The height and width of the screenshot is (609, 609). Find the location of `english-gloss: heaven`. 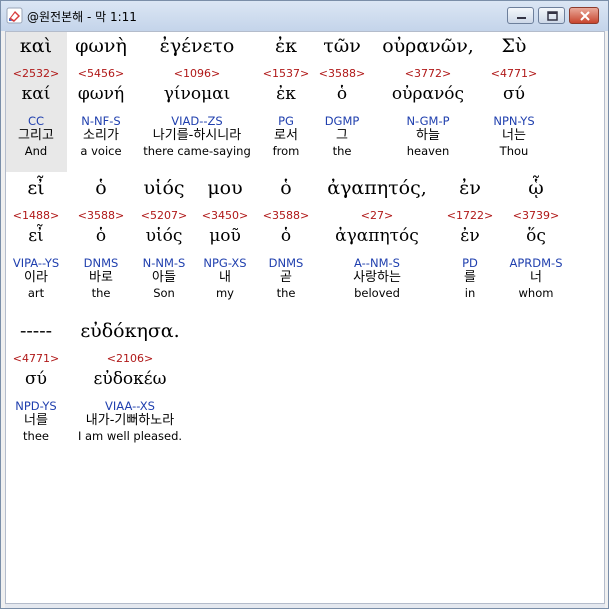

english-gloss: heaven is located at coordinates (428, 151).